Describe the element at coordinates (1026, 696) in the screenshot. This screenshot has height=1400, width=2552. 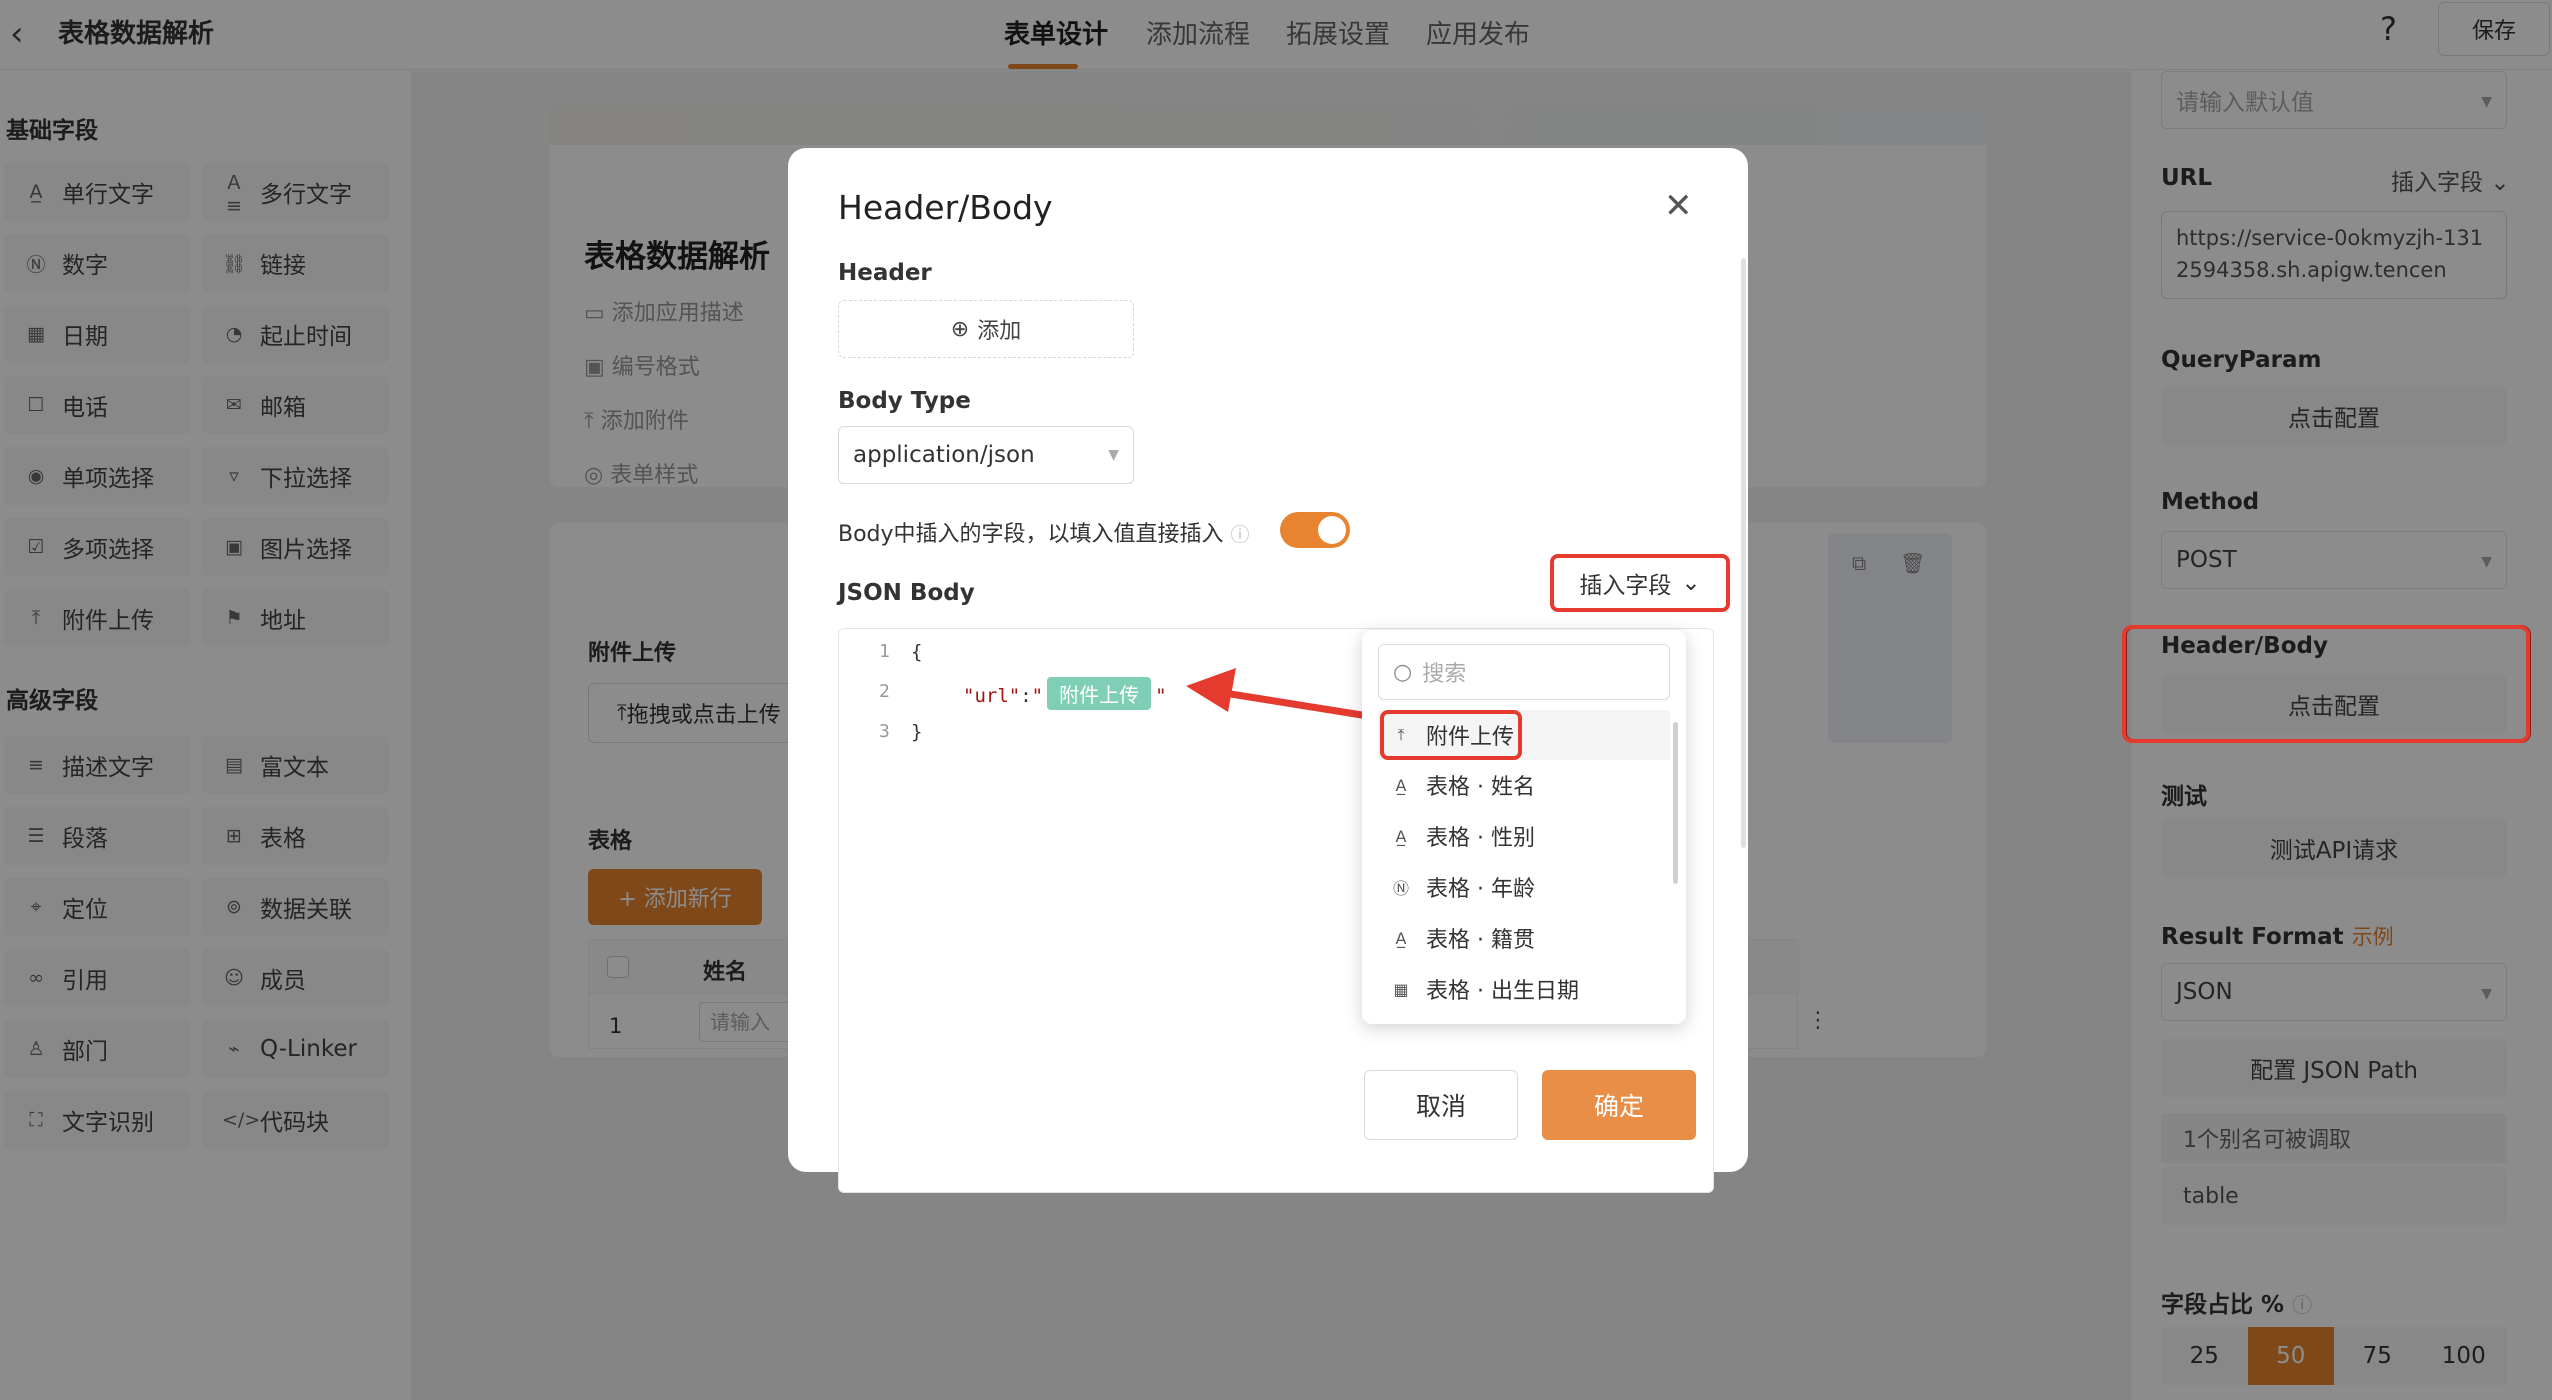
I see `json-colon: :` at that location.